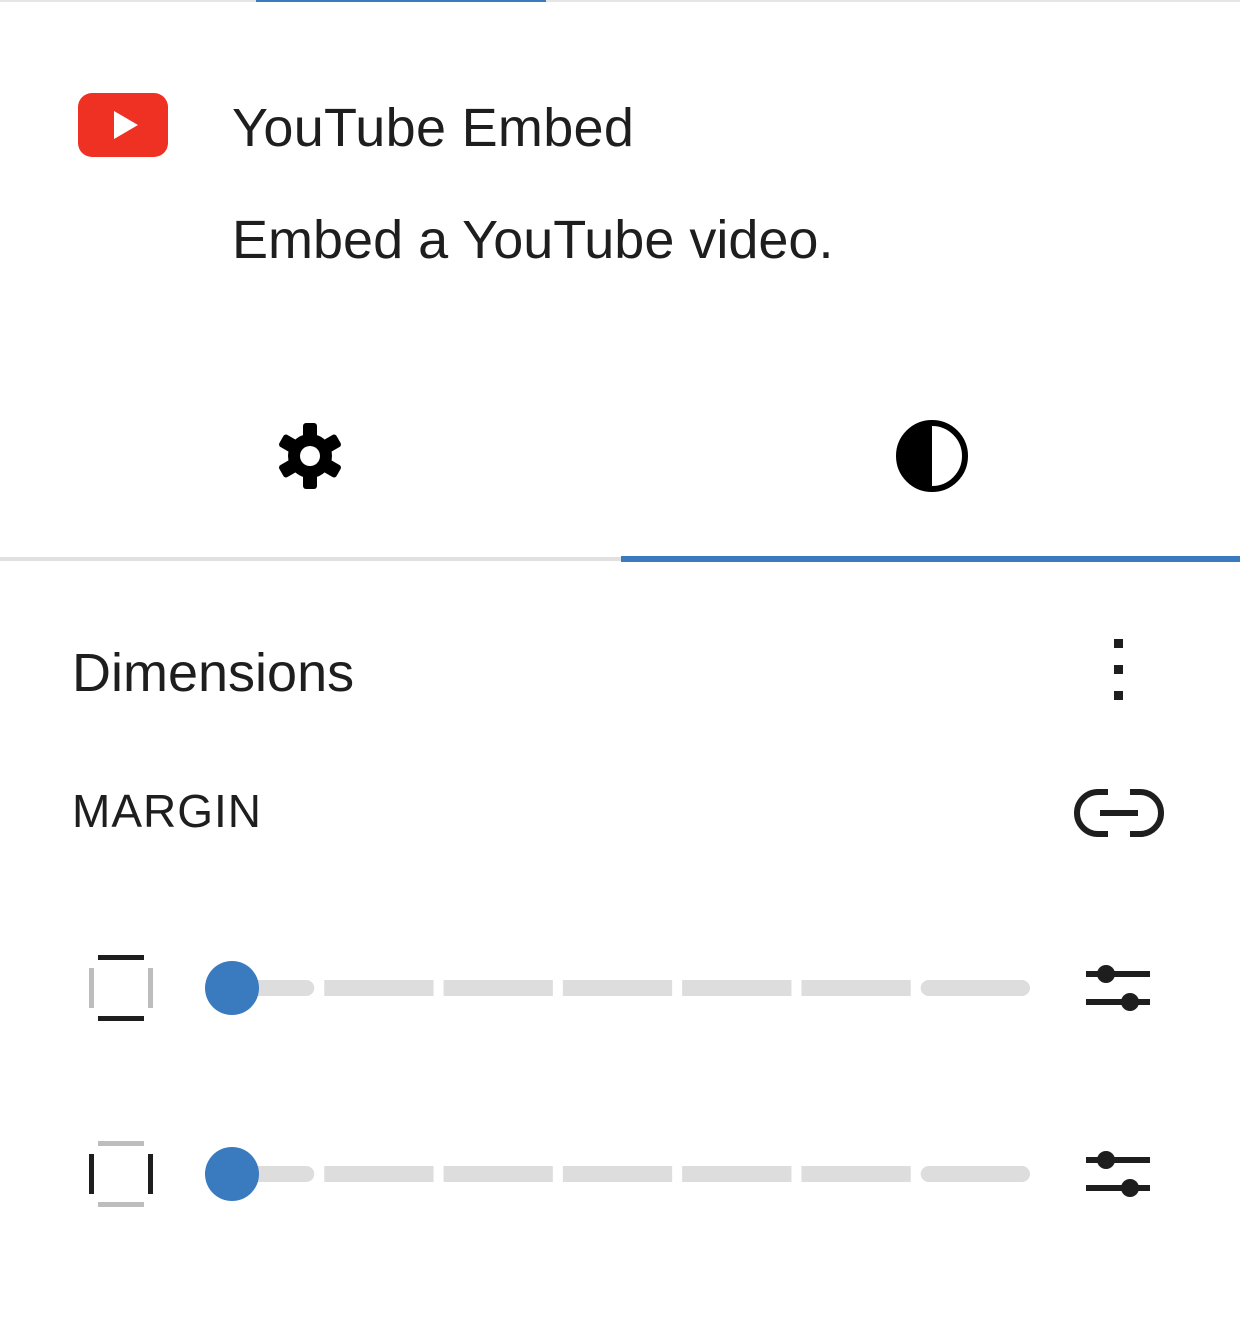 The height and width of the screenshot is (1340, 1240). I want to click on unlink-sides-button, so click(1119, 813).